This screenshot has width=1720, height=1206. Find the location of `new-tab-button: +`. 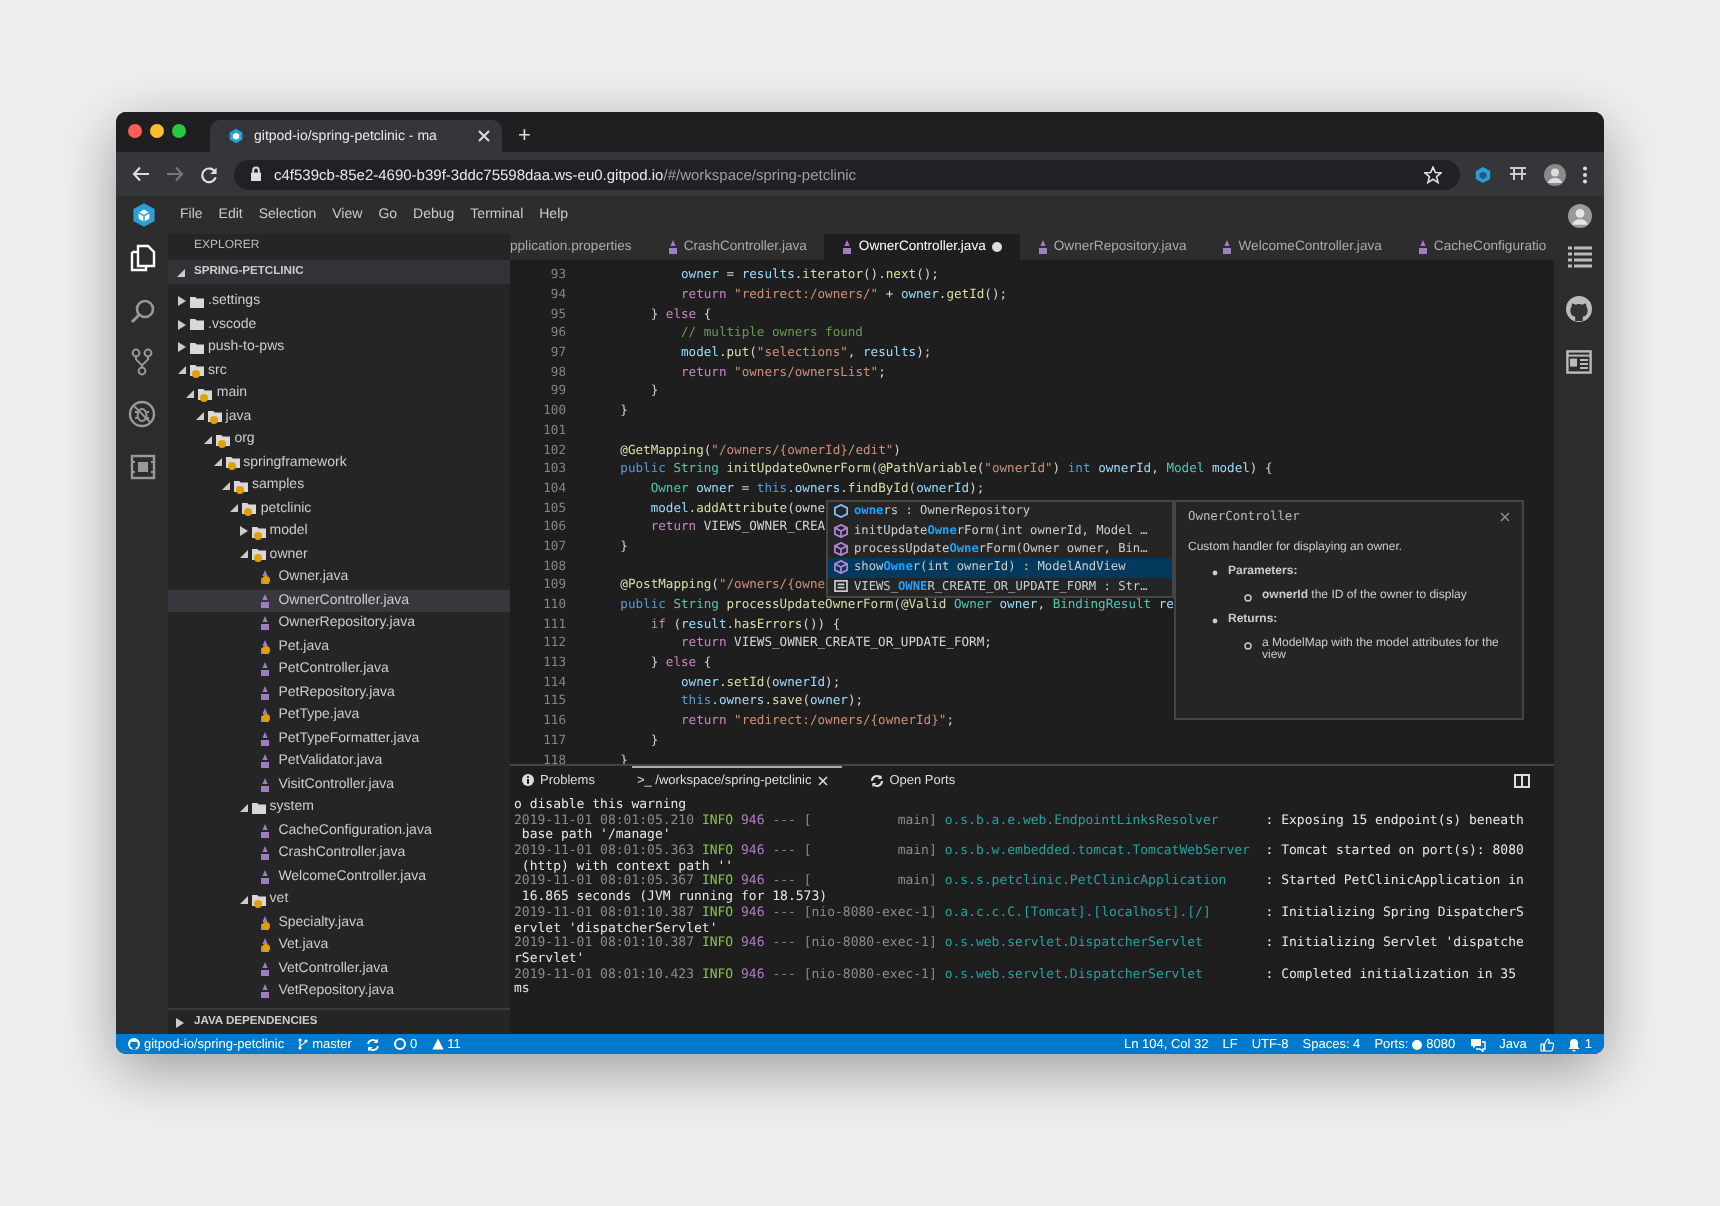

new-tab-button: + is located at coordinates (524, 136).